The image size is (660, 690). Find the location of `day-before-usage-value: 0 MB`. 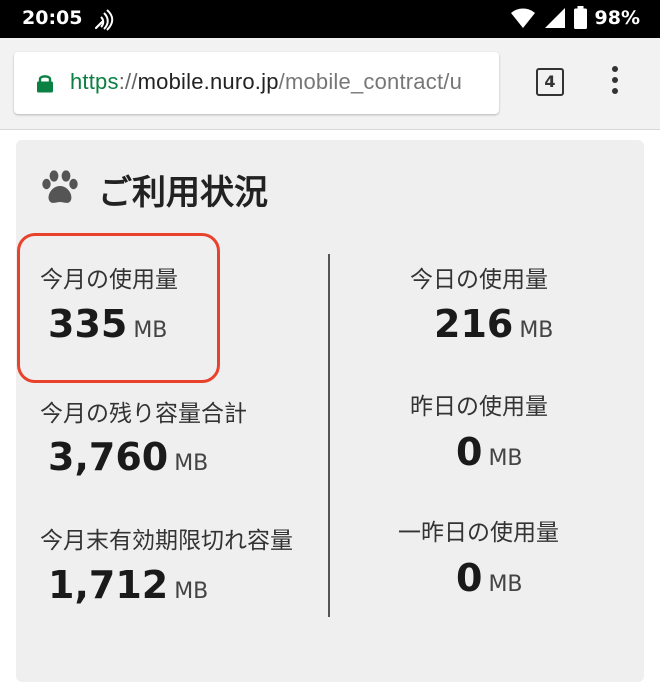

day-before-usage-value: 0 MB is located at coordinates (489, 578).